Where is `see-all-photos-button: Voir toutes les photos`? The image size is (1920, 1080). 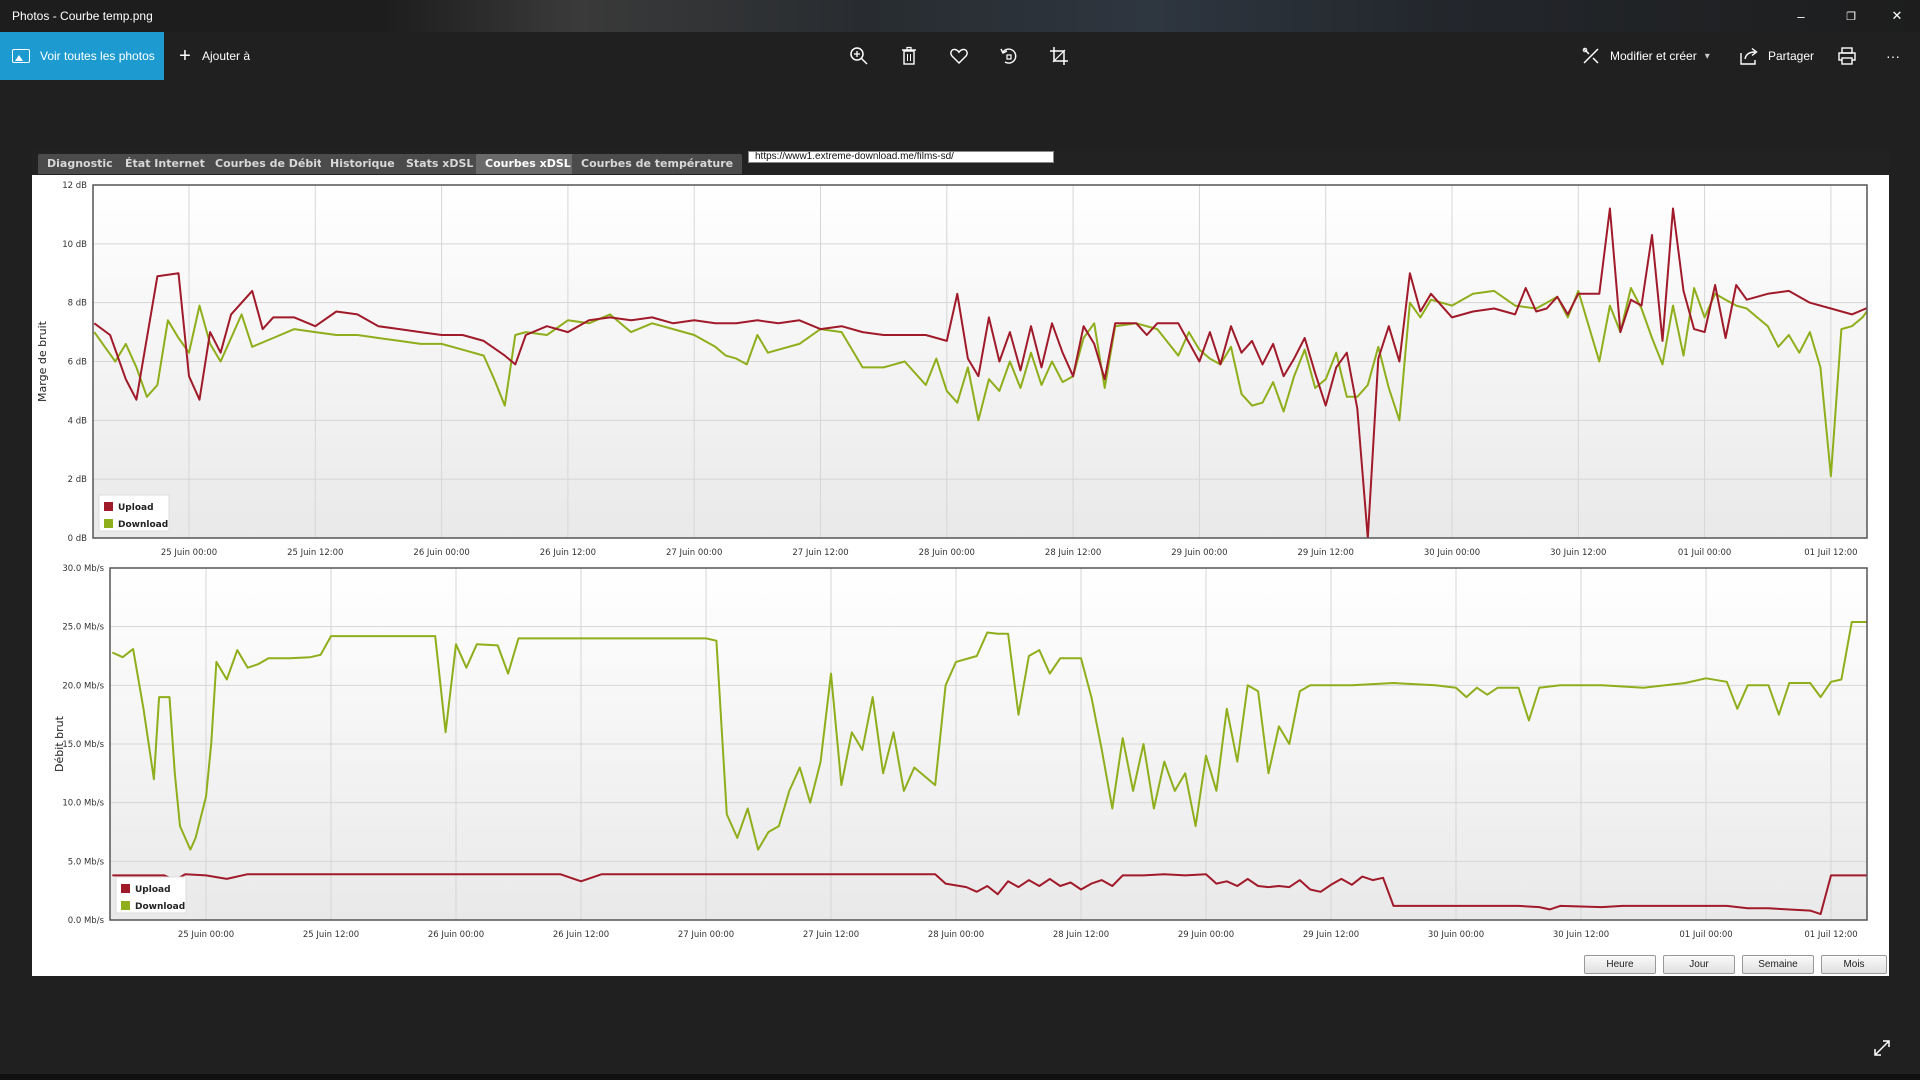 see-all-photos-button: Voir toutes les photos is located at coordinates (82, 56).